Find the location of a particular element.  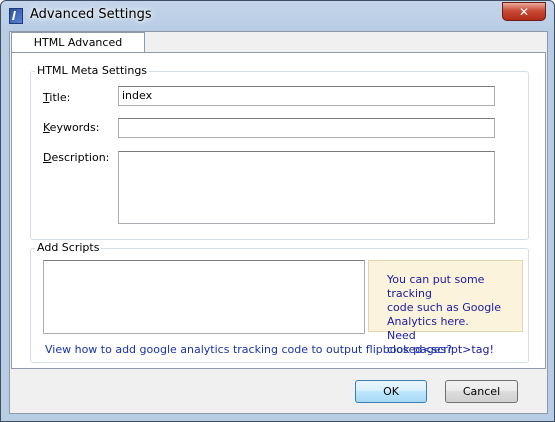

hint-line: You can put some tracking is located at coordinates (436, 286).